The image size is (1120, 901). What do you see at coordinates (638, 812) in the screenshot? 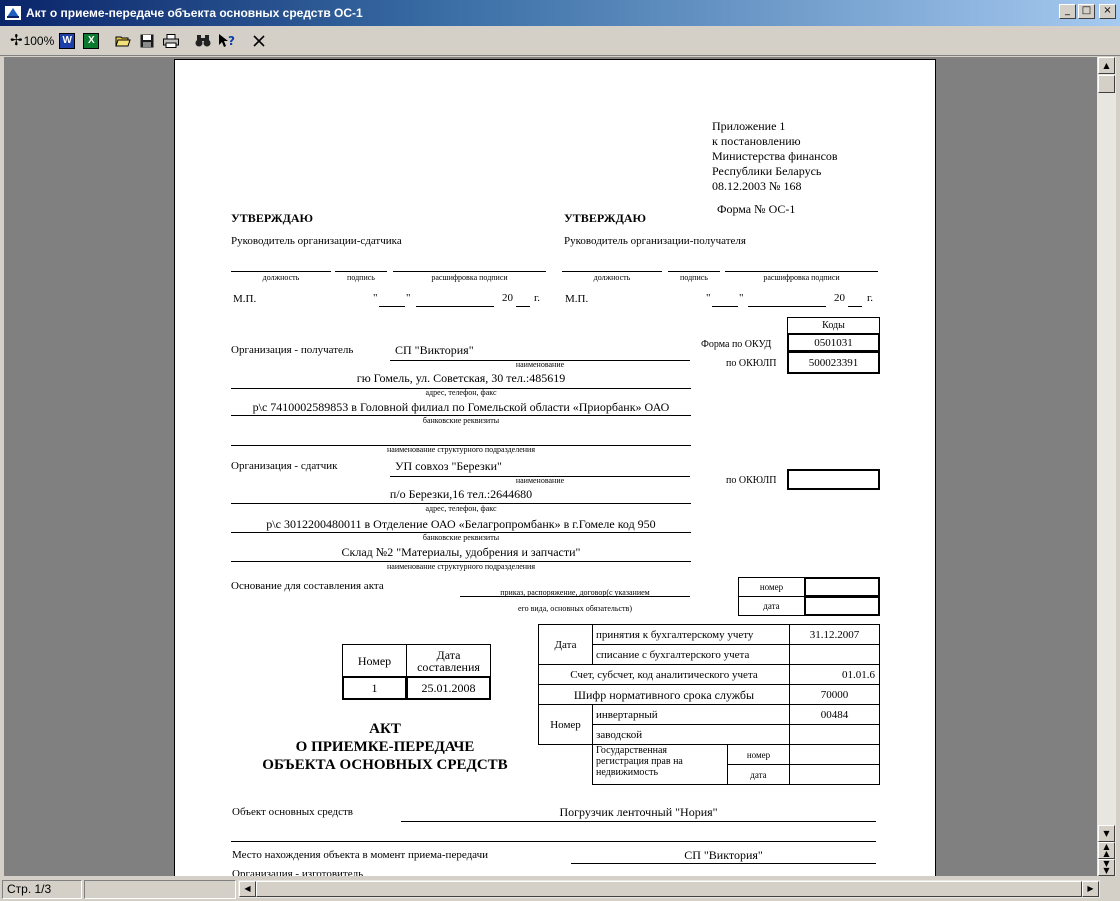
I see `object-value: Погрузчик ленточный "Нория"` at bounding box center [638, 812].